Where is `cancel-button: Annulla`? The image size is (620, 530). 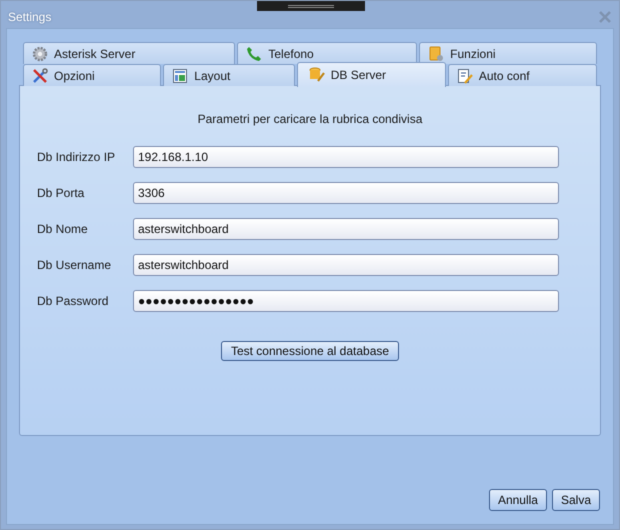 cancel-button: Annulla is located at coordinates (517, 500).